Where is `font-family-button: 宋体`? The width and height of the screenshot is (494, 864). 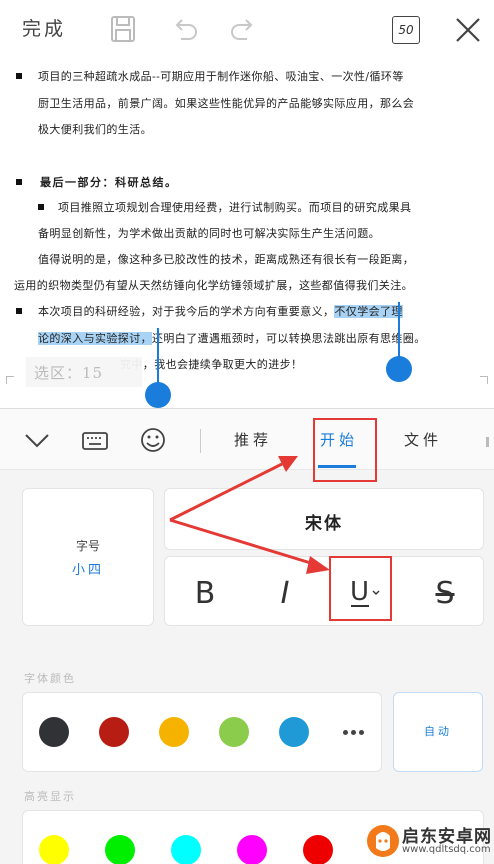
font-family-button: 宋体 is located at coordinates (324, 519).